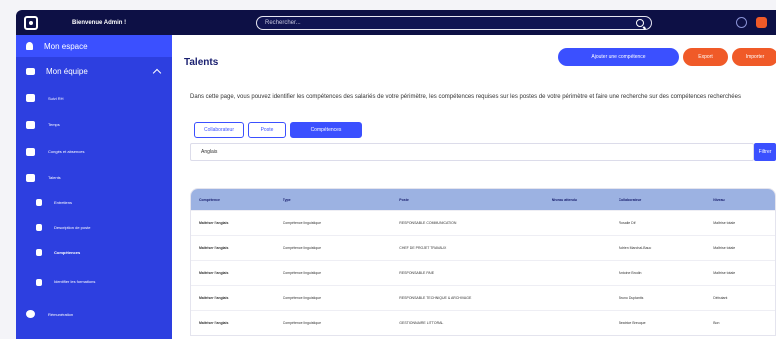 The image size is (776, 339). Describe the element at coordinates (30, 124) in the screenshot. I see `car-icon` at that location.